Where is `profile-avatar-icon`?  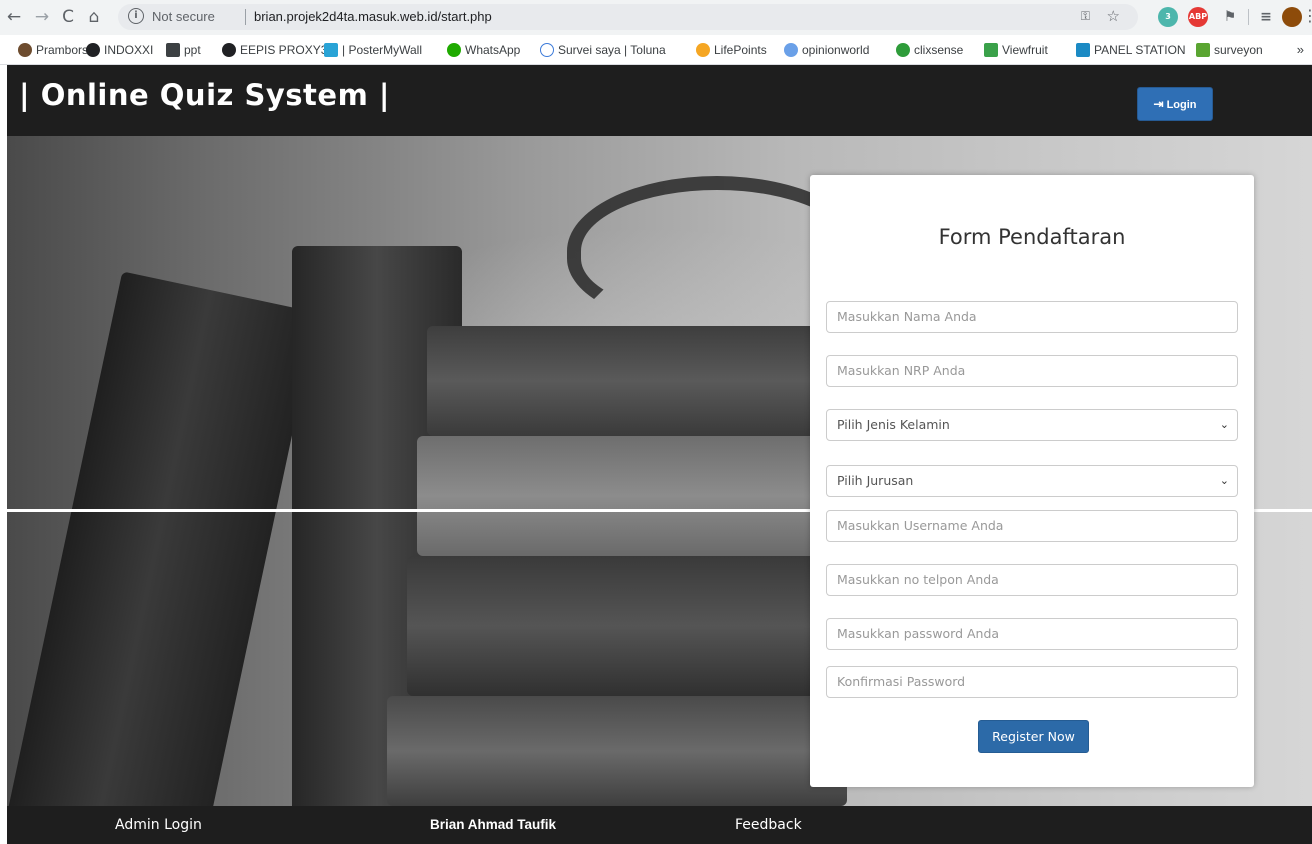 profile-avatar-icon is located at coordinates (1292, 17).